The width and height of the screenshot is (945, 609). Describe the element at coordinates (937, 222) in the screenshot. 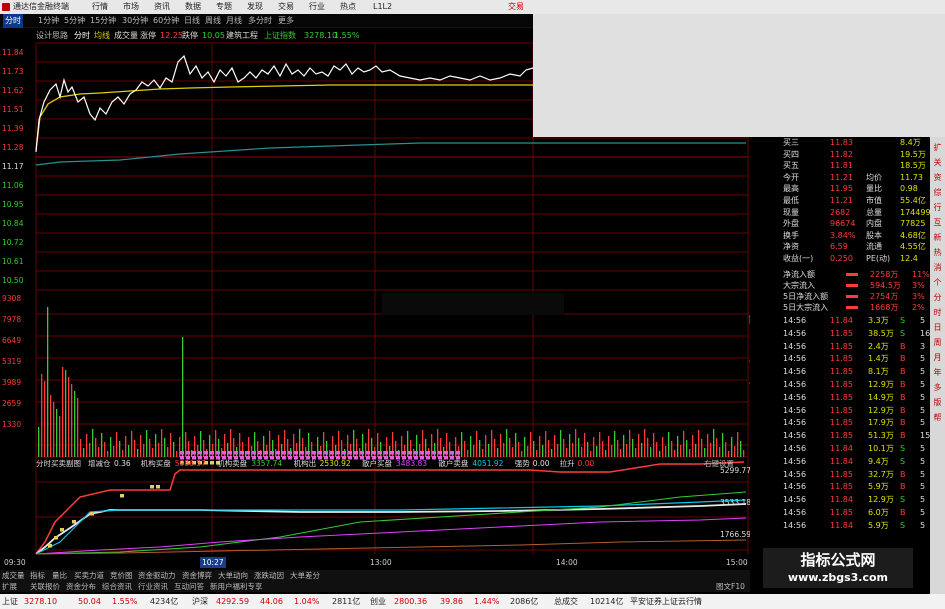

I see `sidebar-button: 互` at that location.